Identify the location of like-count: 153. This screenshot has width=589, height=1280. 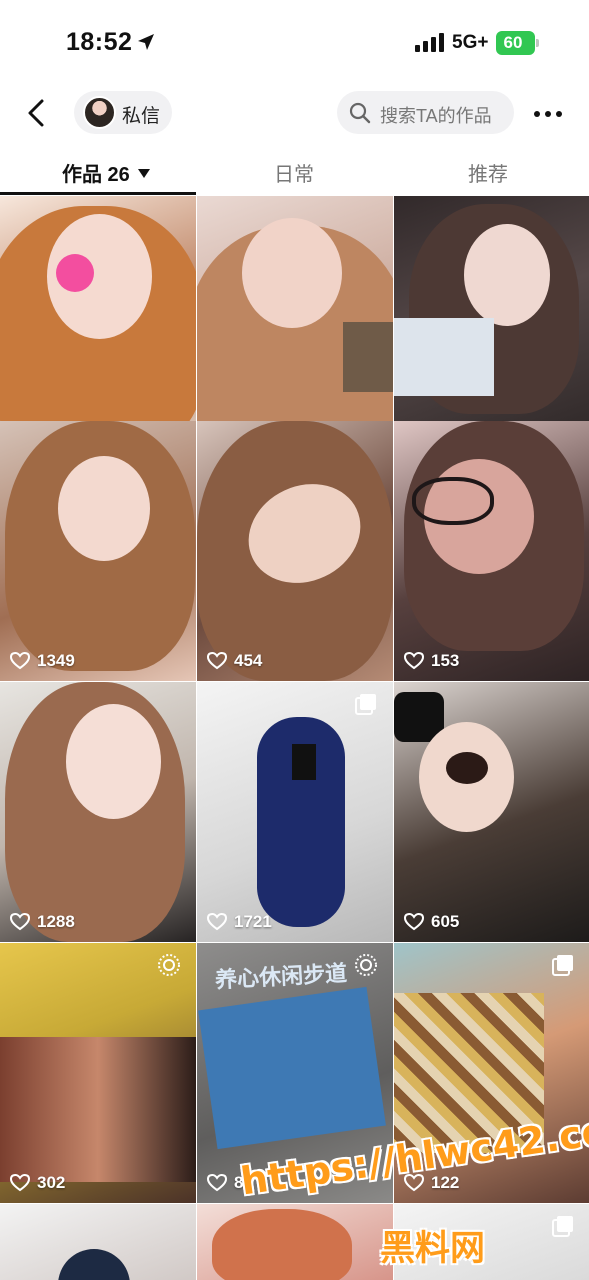
(431, 661).